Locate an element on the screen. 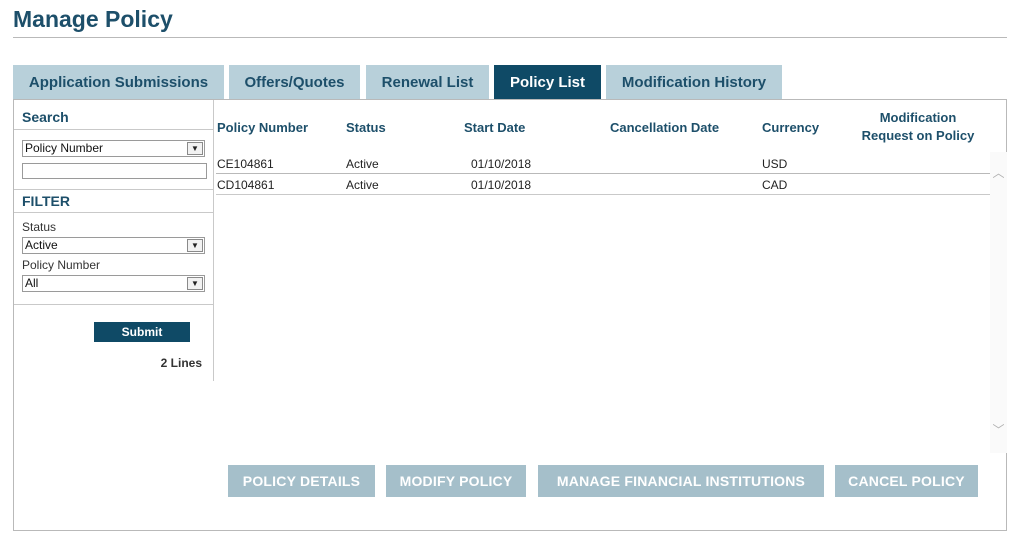 The width and height of the screenshot is (1025, 545). search-by-select: Policy Number ▼ is located at coordinates (113, 148).